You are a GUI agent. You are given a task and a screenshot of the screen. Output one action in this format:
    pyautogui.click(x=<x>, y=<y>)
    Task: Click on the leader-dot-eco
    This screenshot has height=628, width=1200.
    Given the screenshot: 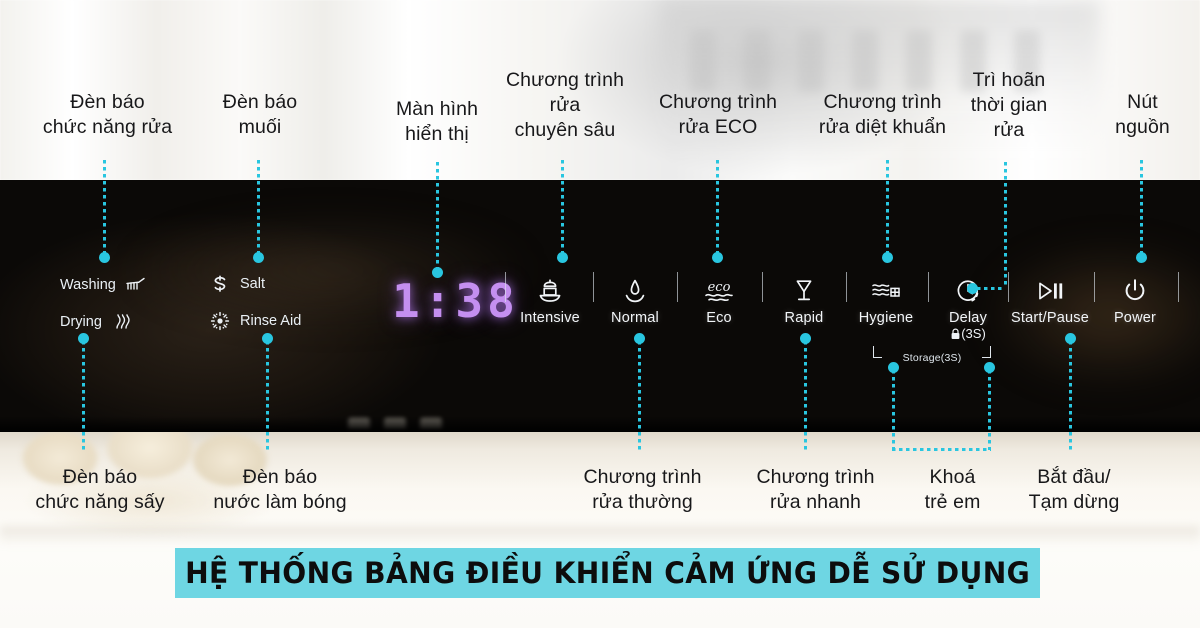 What is the action you would take?
    pyautogui.click(x=717, y=257)
    